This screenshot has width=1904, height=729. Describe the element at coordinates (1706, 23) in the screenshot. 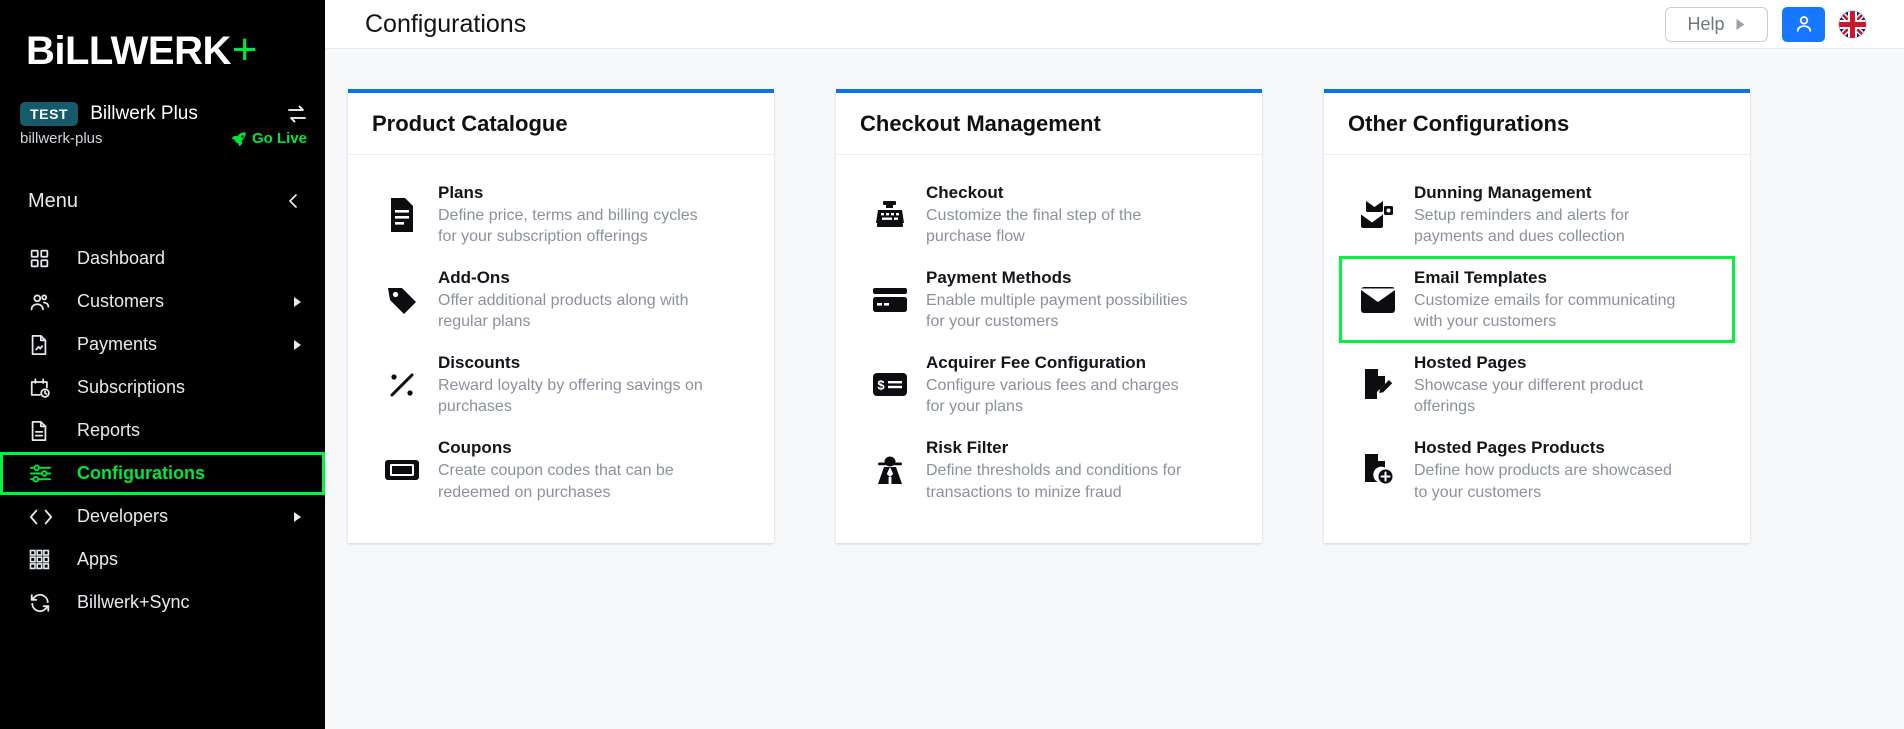

I see `help-label: Help` at that location.